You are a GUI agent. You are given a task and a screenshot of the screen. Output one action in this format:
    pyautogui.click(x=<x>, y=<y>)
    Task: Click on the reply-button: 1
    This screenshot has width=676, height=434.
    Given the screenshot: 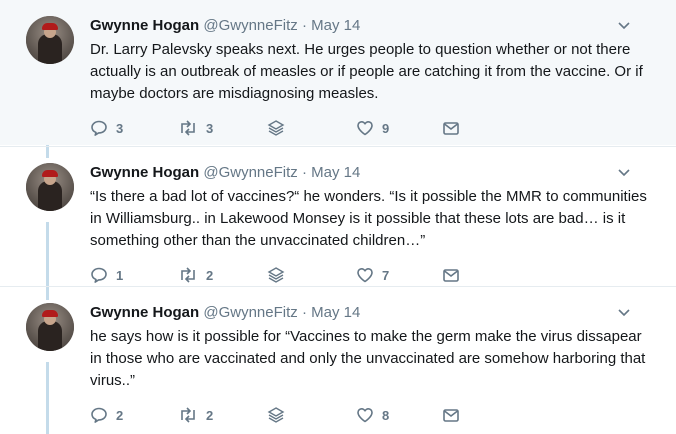 What is the action you would take?
    pyautogui.click(x=106, y=275)
    